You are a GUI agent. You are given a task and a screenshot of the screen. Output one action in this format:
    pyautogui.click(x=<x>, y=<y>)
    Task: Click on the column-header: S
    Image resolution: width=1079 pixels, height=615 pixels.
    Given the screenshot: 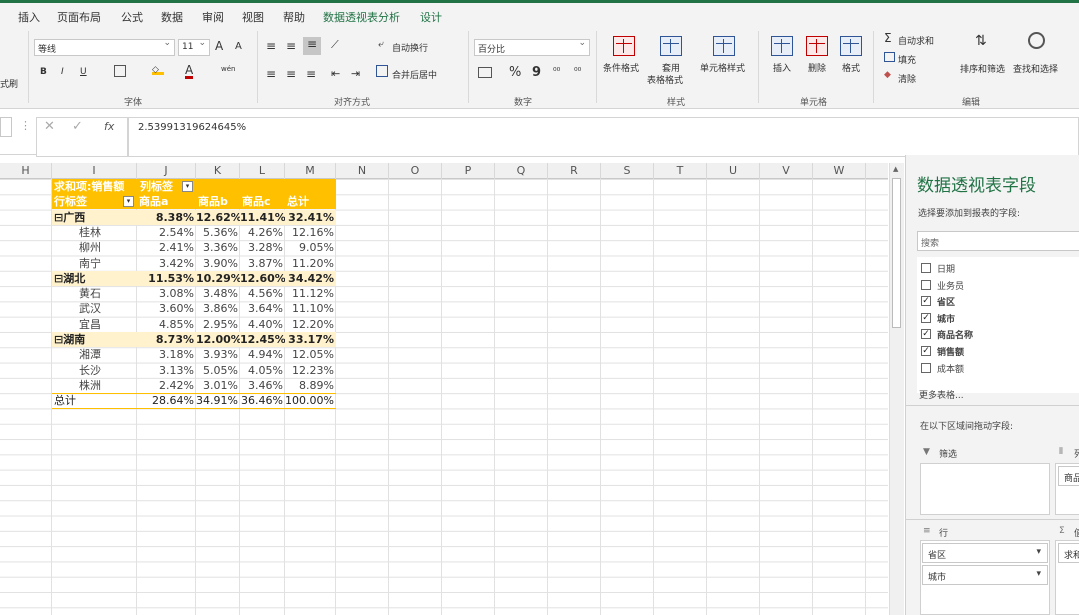 What is the action you would take?
    pyautogui.click(x=627, y=171)
    